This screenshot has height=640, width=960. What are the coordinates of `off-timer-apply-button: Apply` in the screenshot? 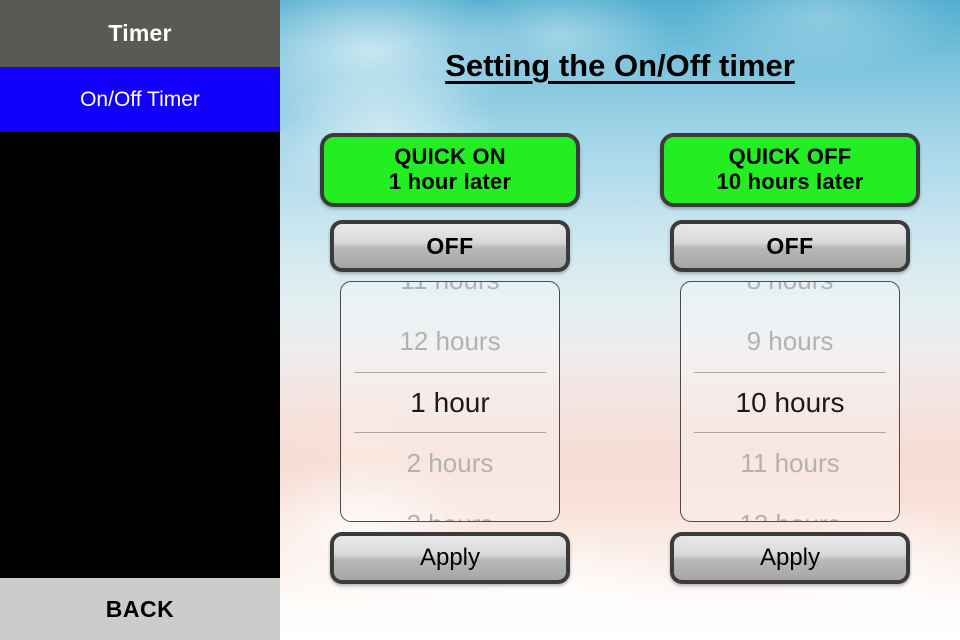 It's located at (790, 558).